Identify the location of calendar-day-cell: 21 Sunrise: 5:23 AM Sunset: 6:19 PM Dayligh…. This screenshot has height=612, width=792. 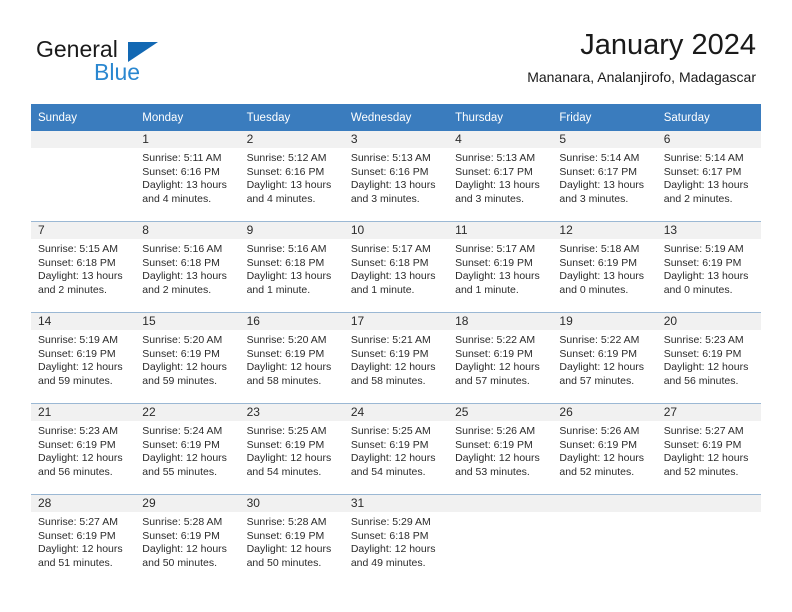
(83, 449).